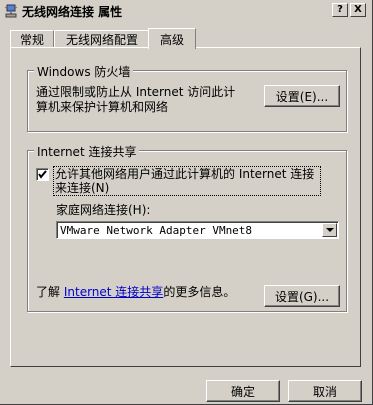  Describe the element at coordinates (329, 230) in the screenshot. I see `chevron-down-icon` at that location.